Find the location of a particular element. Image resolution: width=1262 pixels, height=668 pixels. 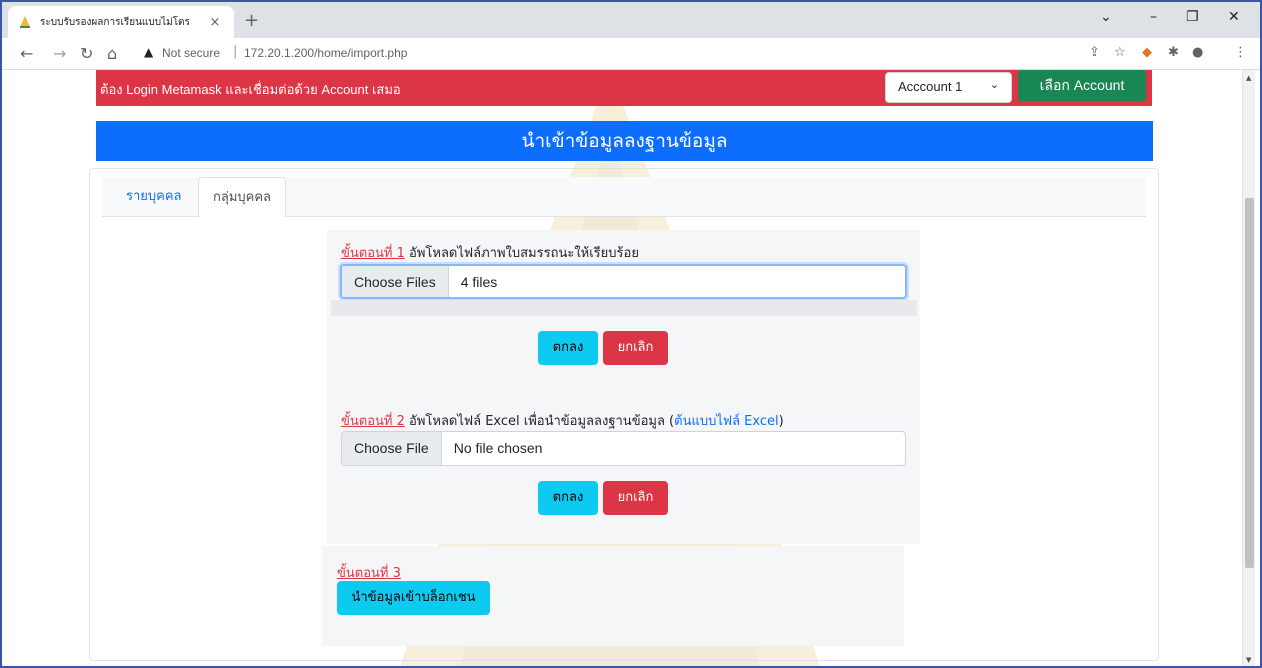

step2-ok-button: ตกลง is located at coordinates (568, 498).